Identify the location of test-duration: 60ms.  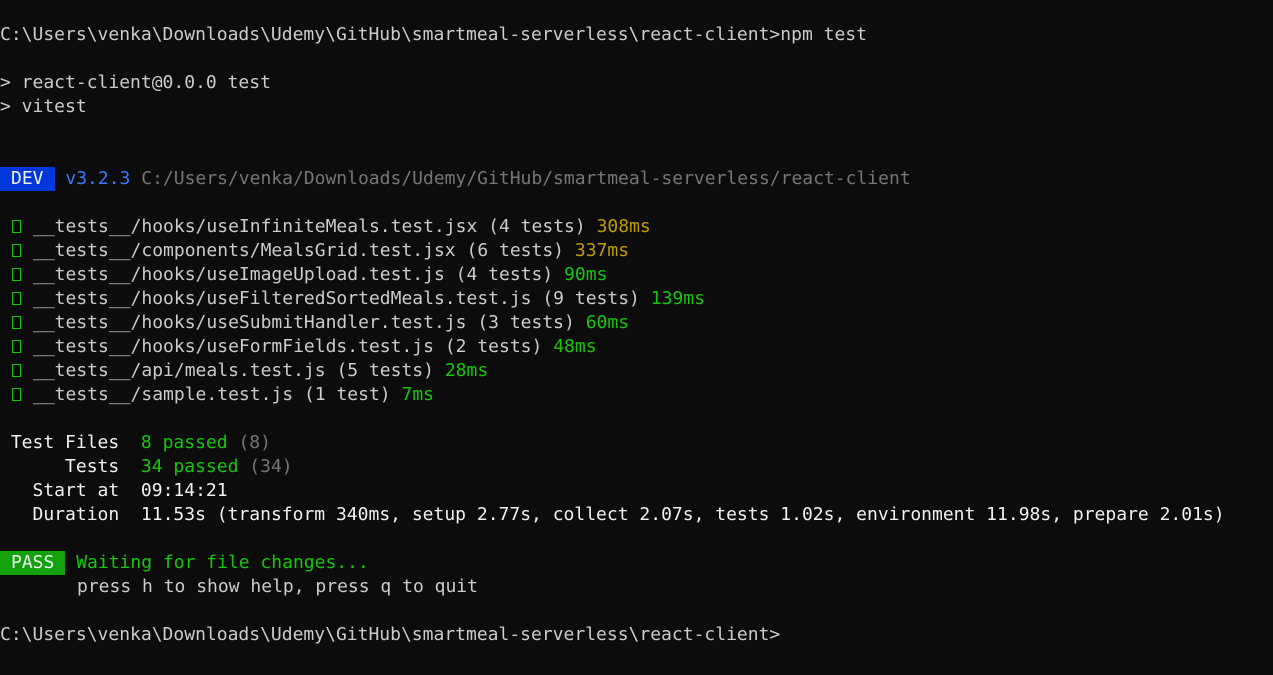
(607, 322).